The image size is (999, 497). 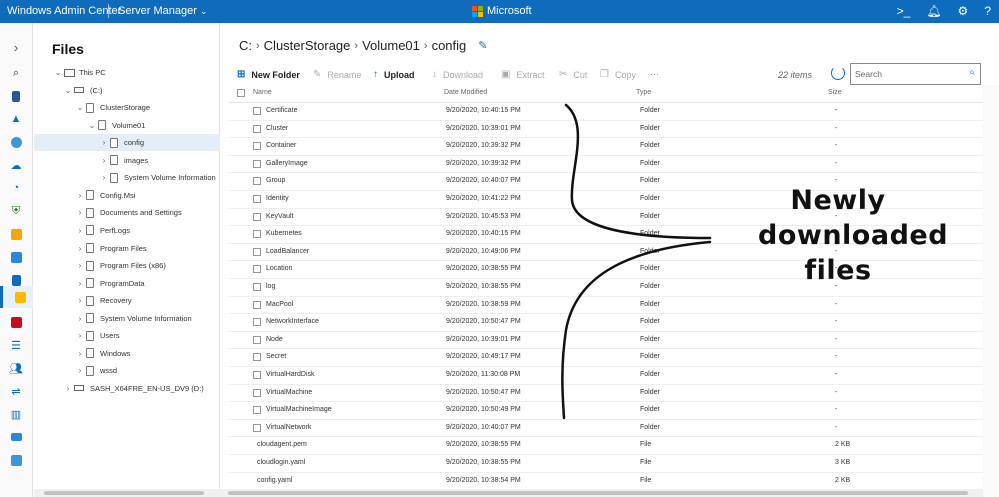 I want to click on list-vertical-scrollbar, so click(x=991, y=291).